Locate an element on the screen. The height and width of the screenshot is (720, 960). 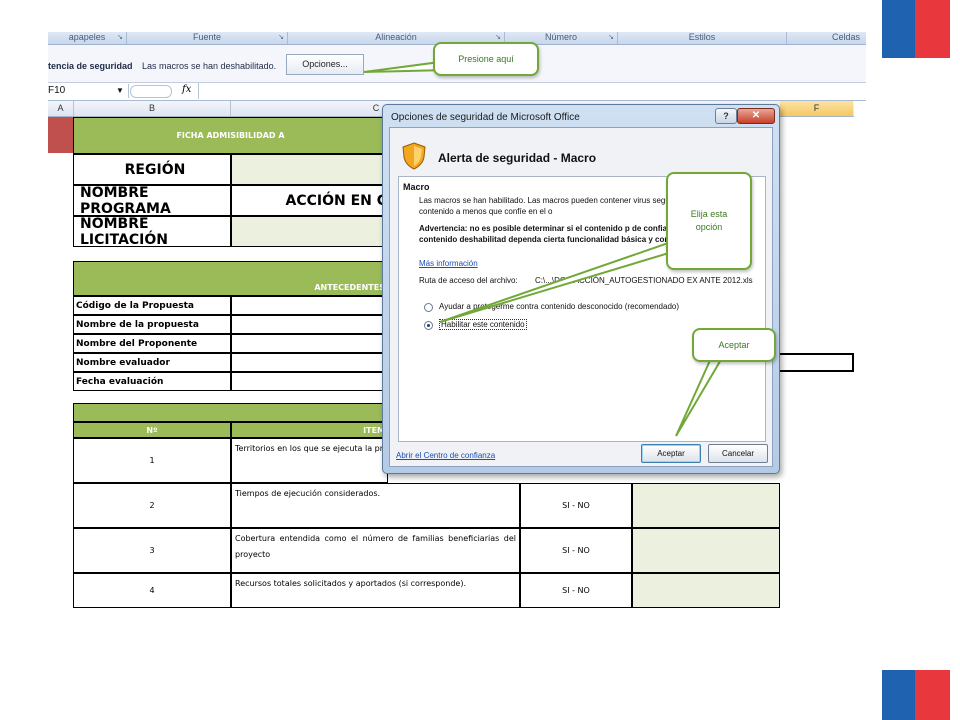
callout-choose-option: Elija esta opción is located at coordinates (709, 221).